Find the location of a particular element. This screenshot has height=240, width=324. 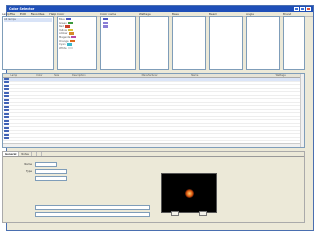

type-select is located at coordinates (51, 171).